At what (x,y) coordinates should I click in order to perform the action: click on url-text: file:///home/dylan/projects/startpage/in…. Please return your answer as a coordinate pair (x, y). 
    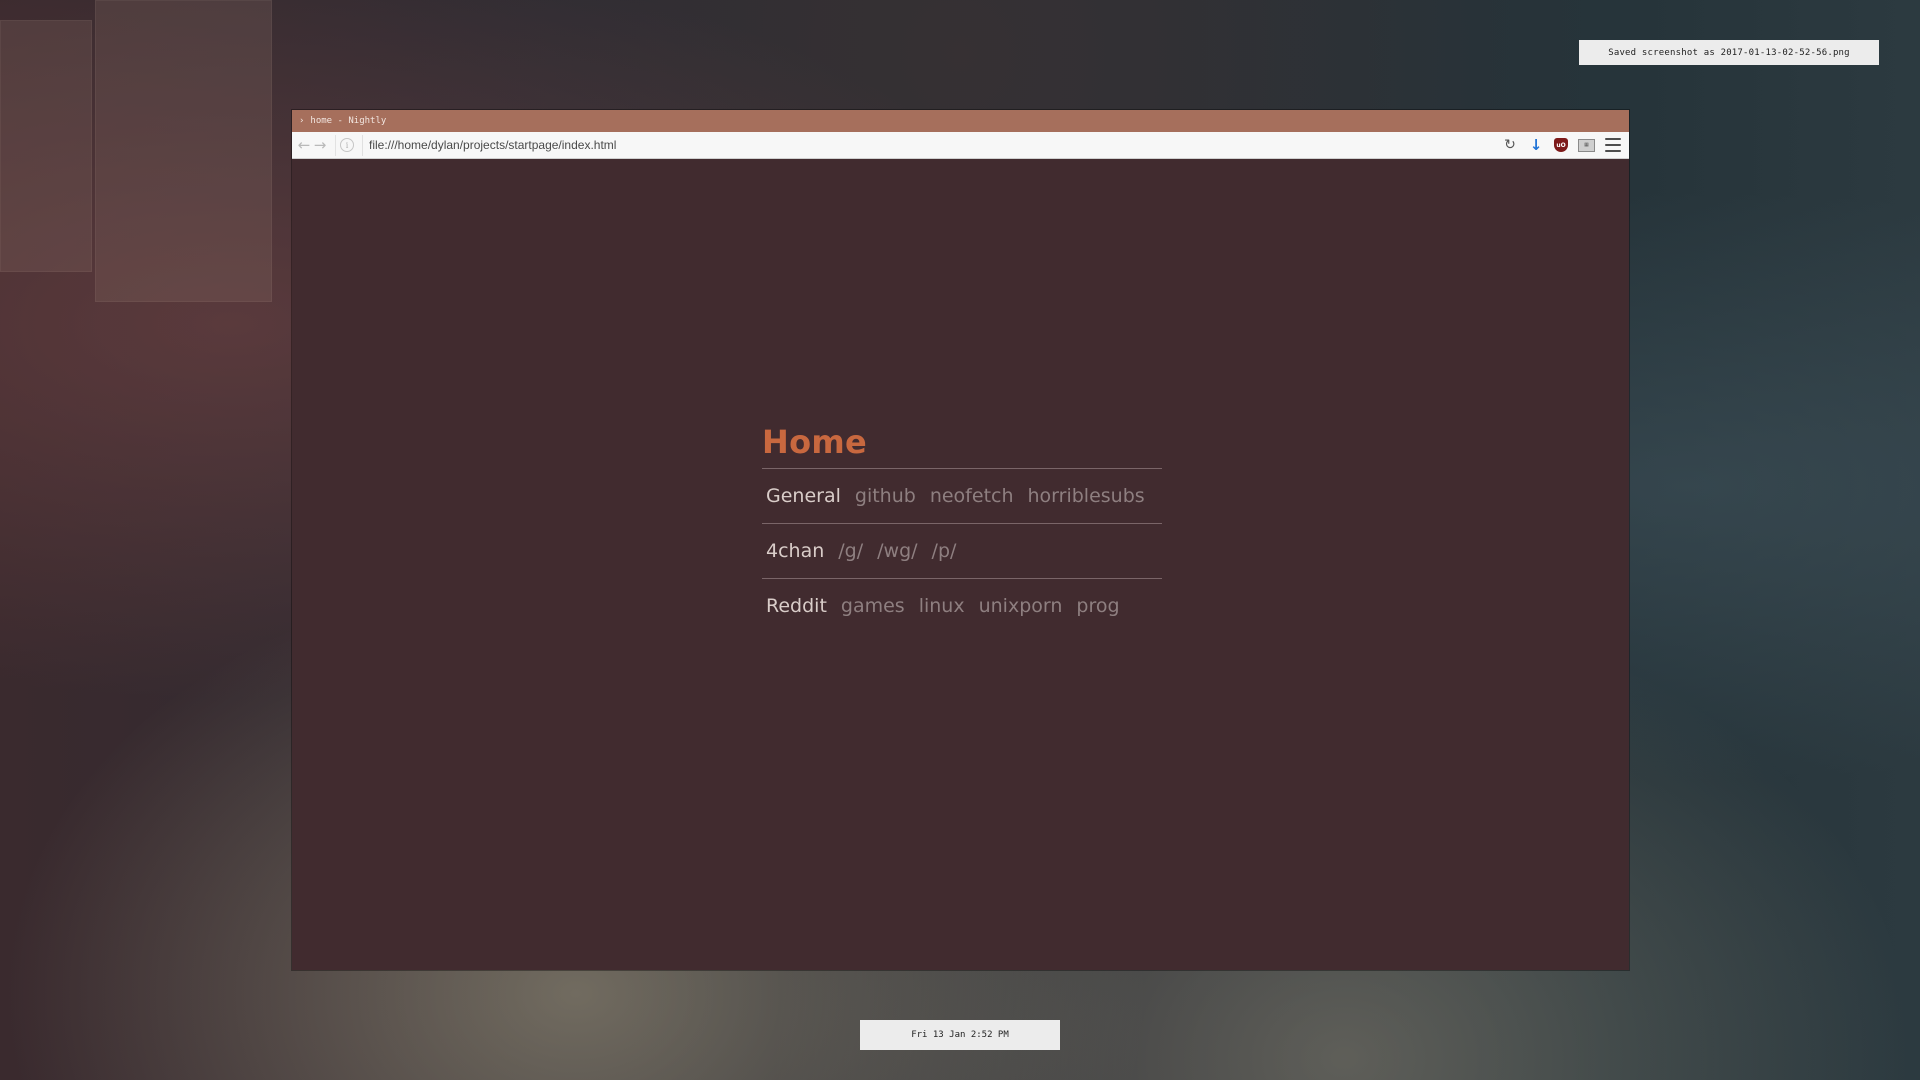
    Looking at the image, I should click on (489, 145).